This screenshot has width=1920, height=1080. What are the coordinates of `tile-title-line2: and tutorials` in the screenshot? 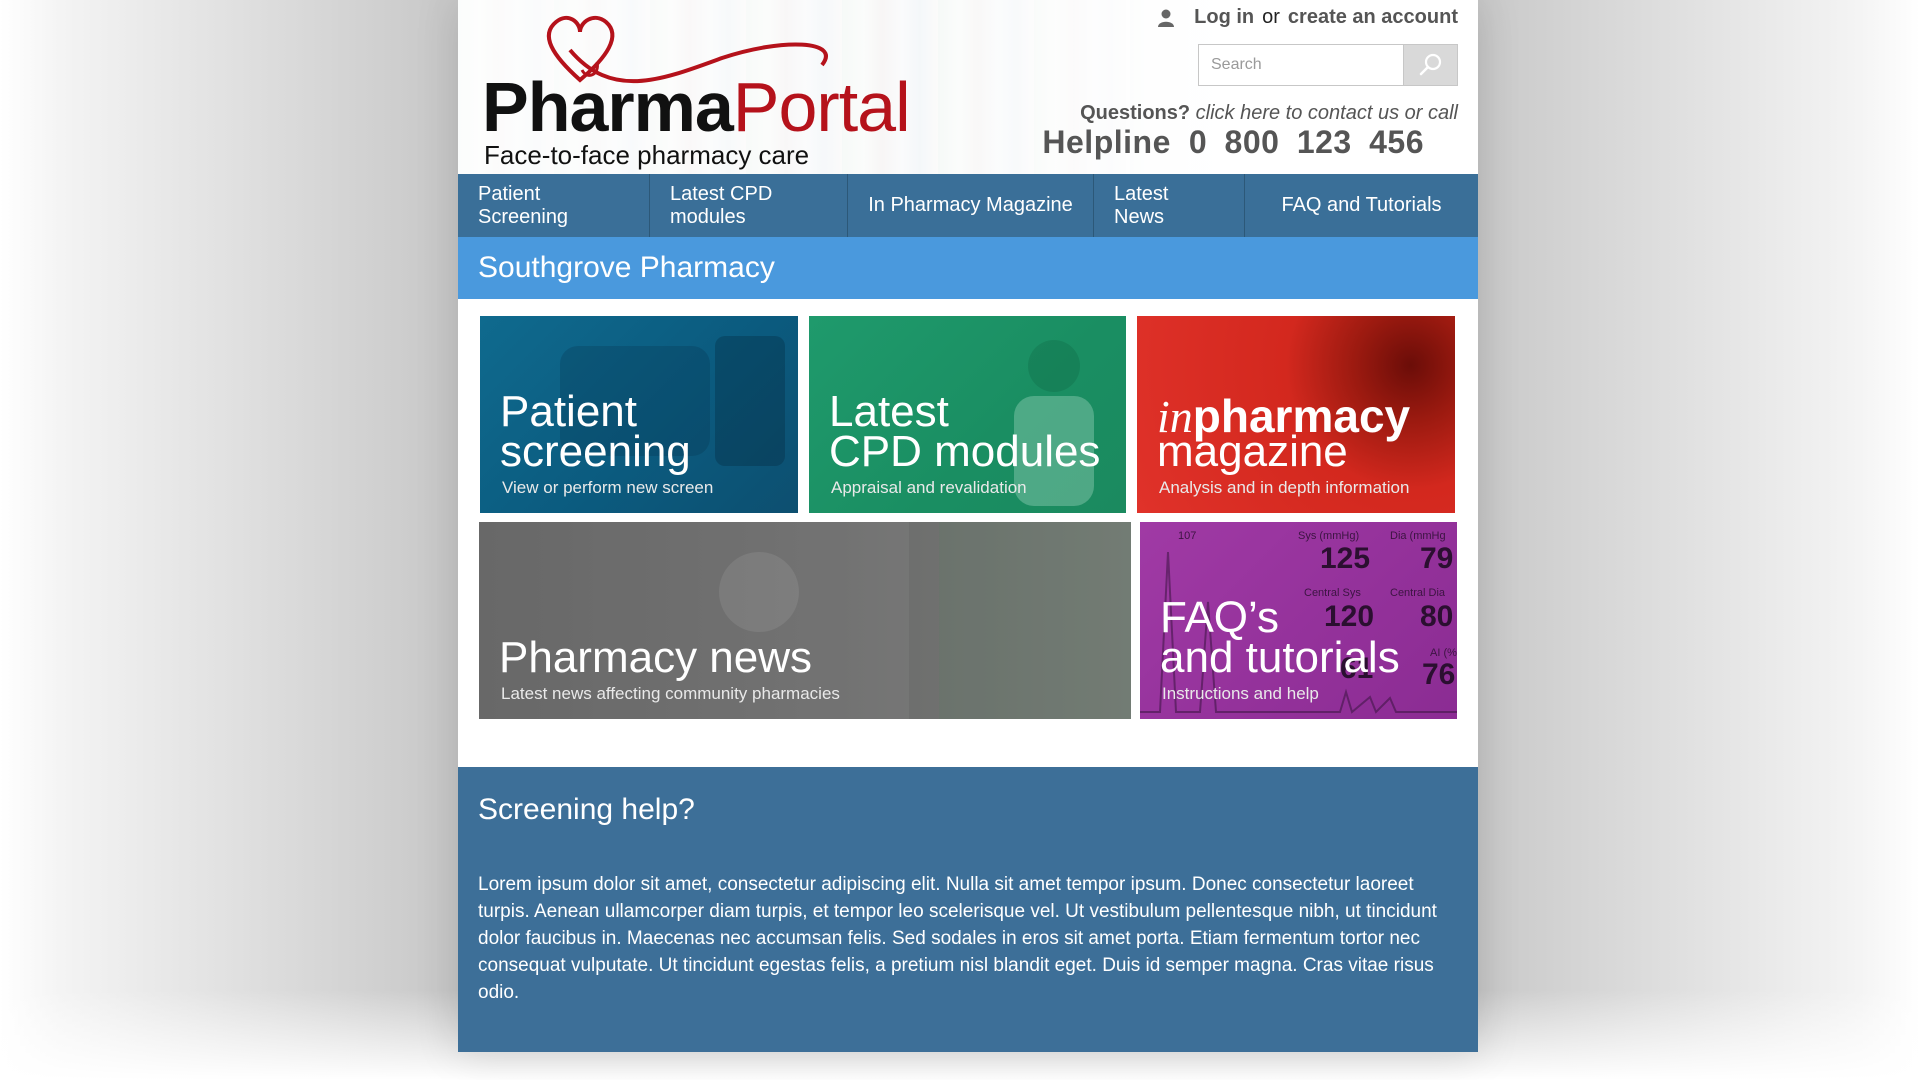 It's located at (1280, 657).